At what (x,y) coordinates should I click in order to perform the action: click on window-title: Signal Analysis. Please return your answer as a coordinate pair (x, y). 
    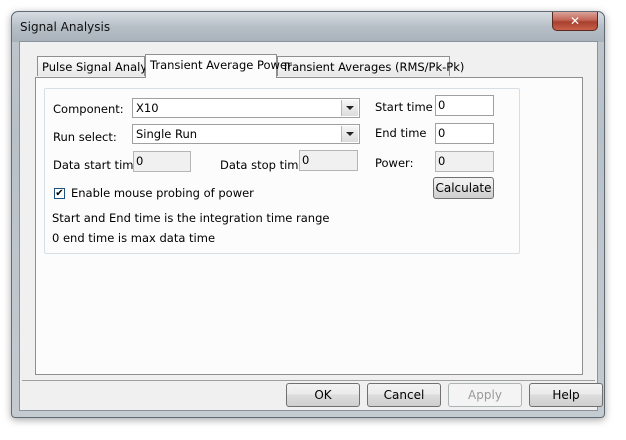
    Looking at the image, I should click on (65, 27).